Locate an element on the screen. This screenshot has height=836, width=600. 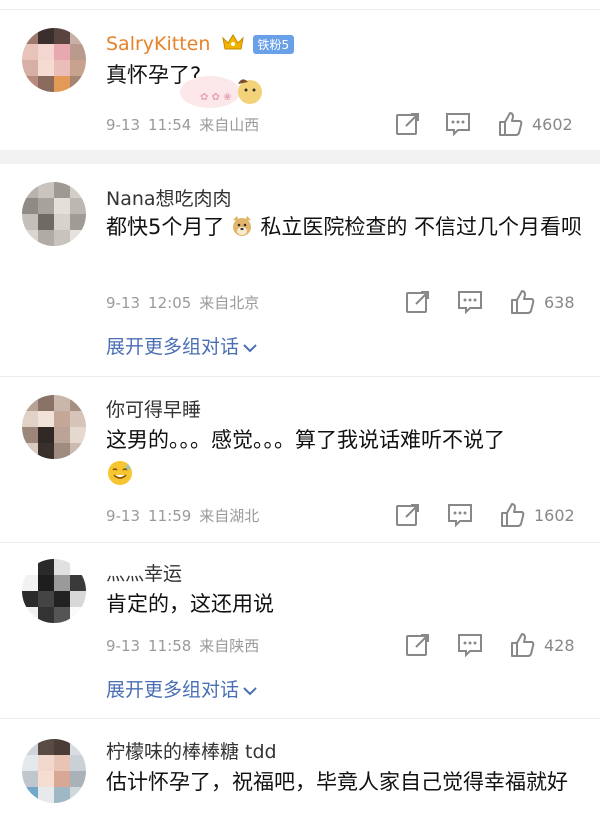
comment-text-part: 私立医院检查的 不信过几个月看呗 is located at coordinates (421, 227).